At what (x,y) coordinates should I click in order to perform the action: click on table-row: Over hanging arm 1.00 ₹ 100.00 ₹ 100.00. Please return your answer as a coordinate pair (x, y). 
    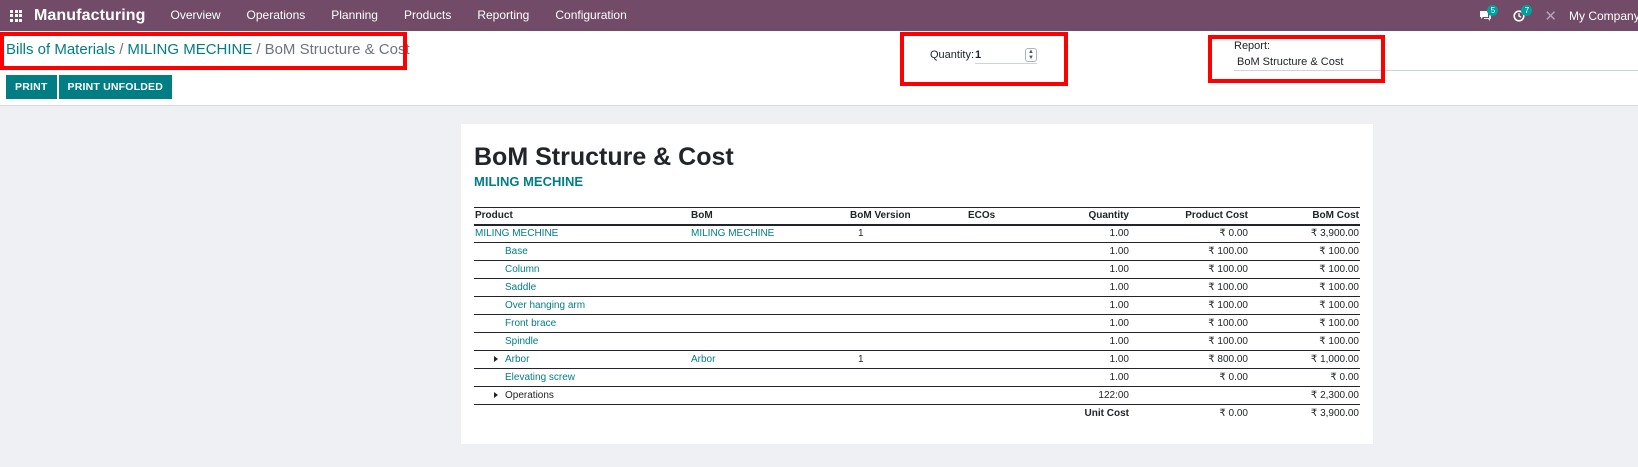
    Looking at the image, I should click on (917, 305).